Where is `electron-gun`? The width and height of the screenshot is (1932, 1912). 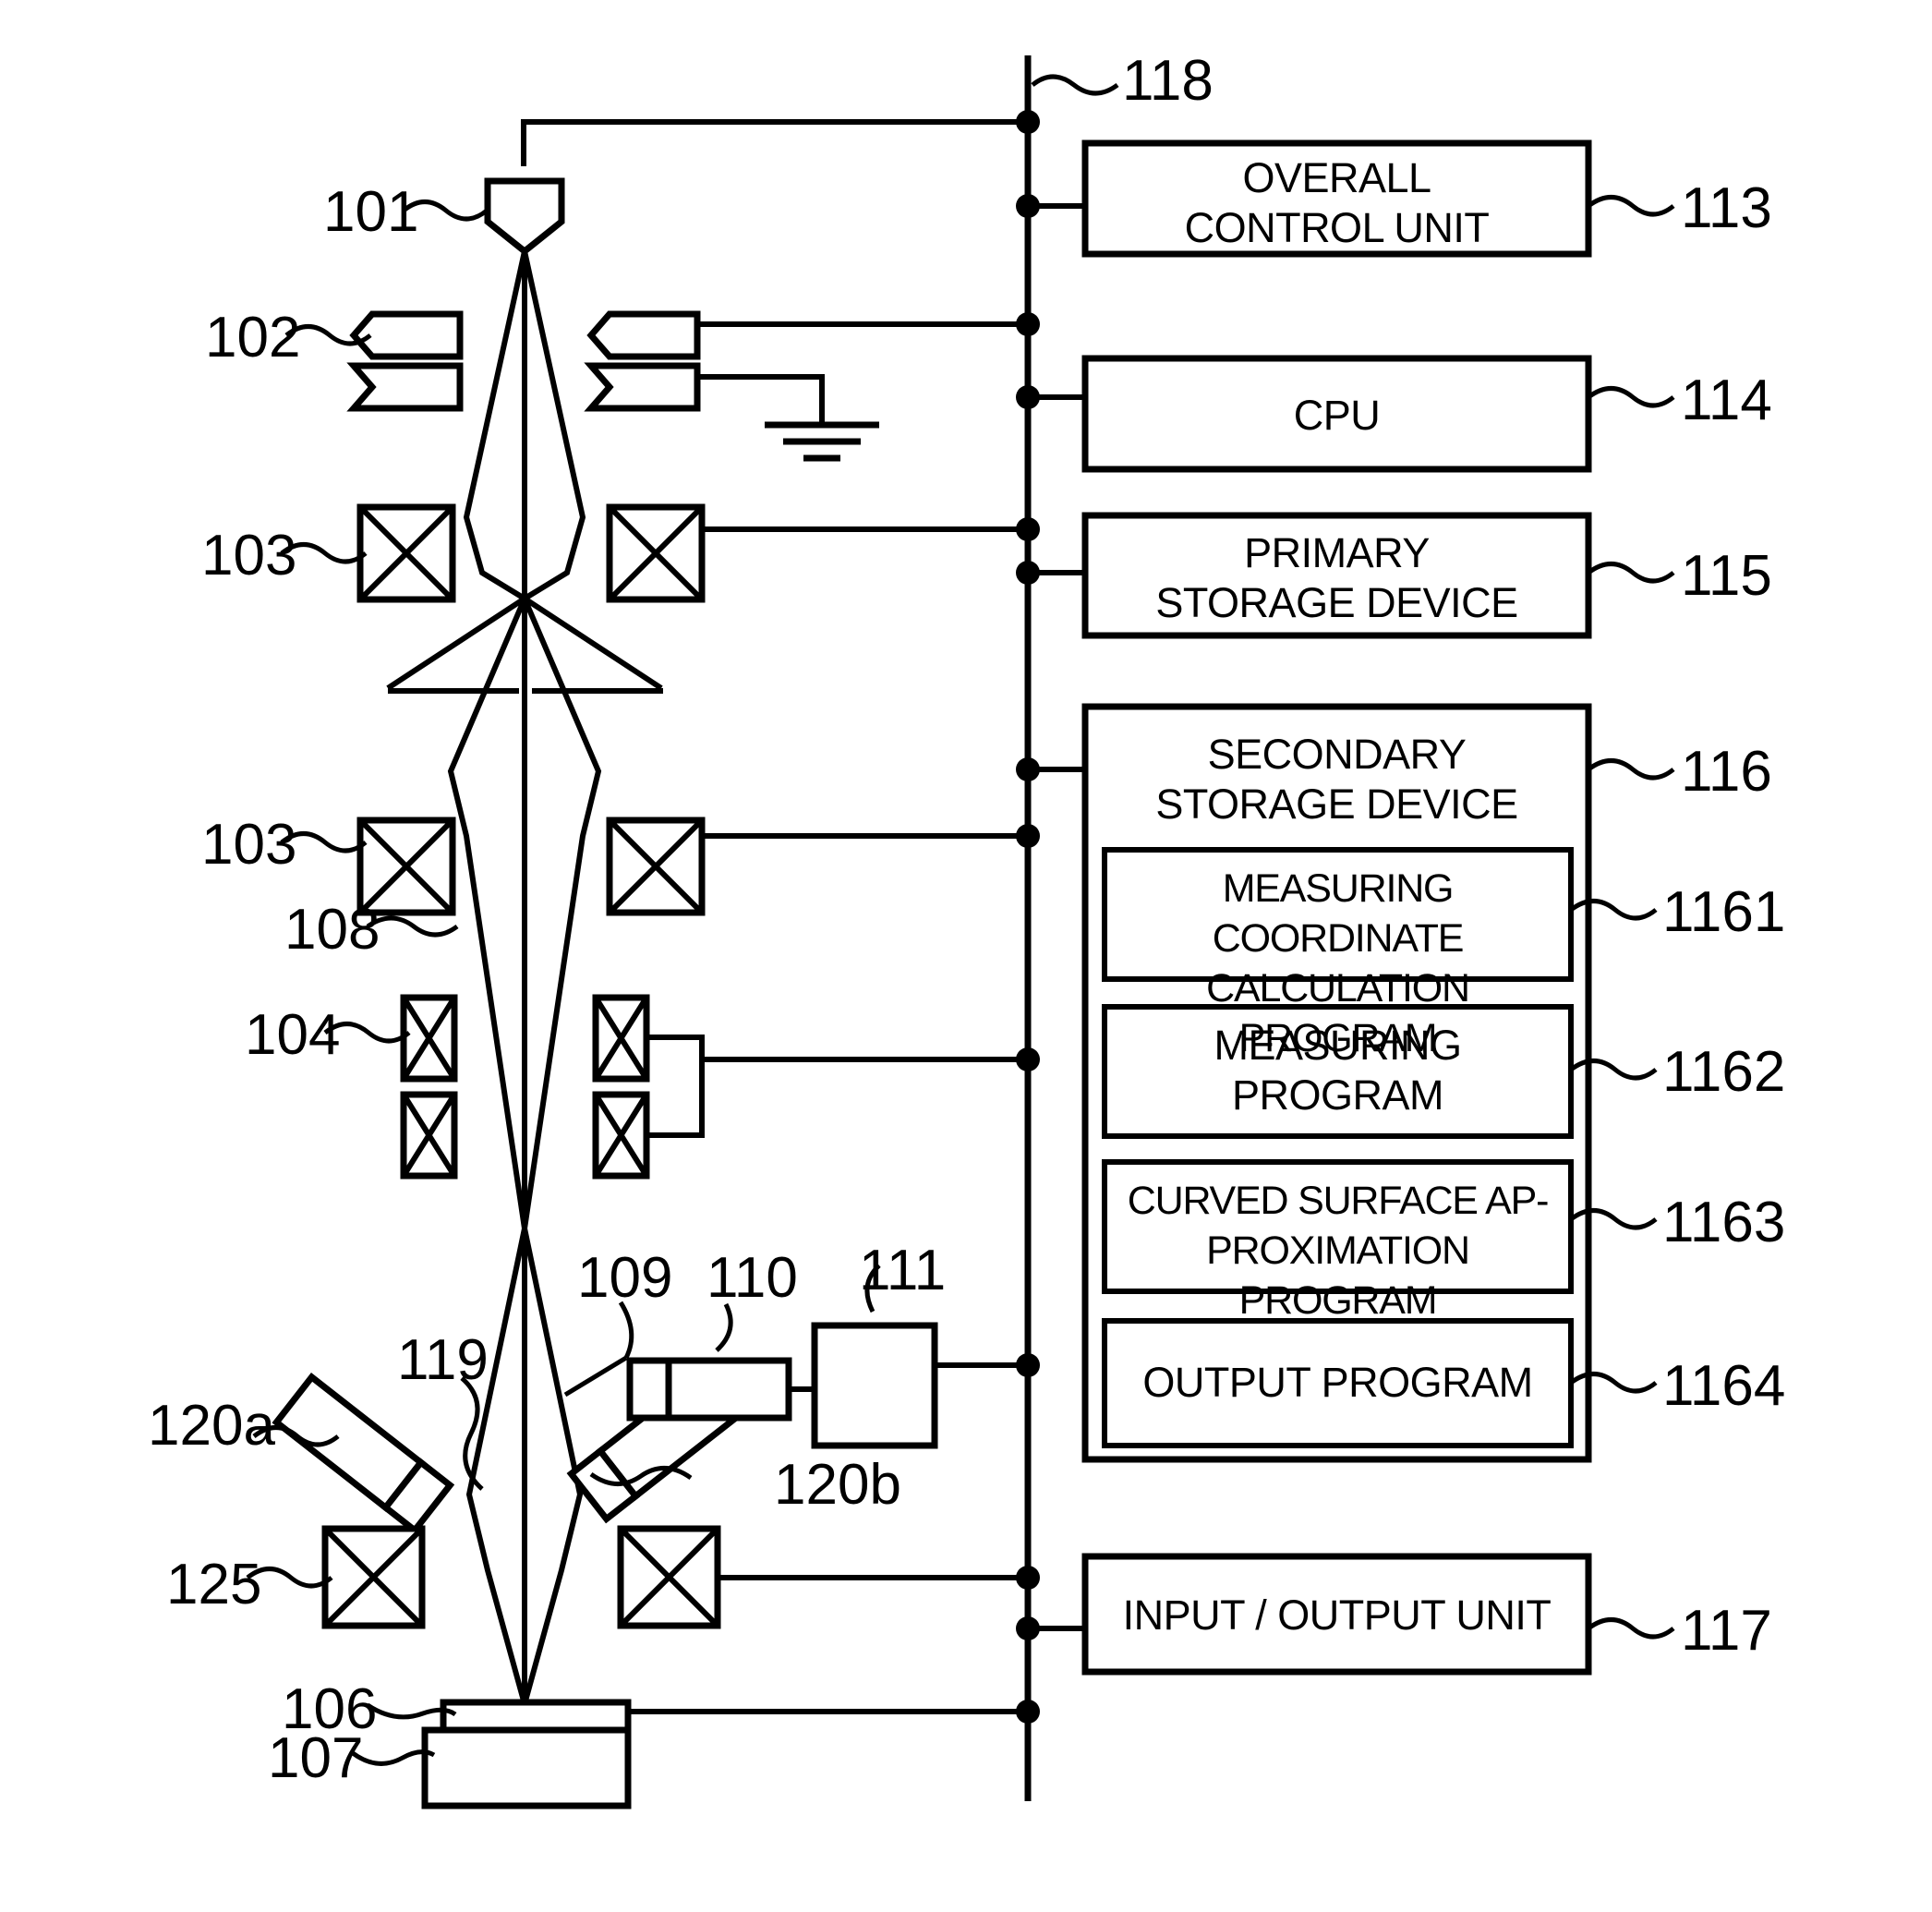
electron-gun is located at coordinates (484, 216).